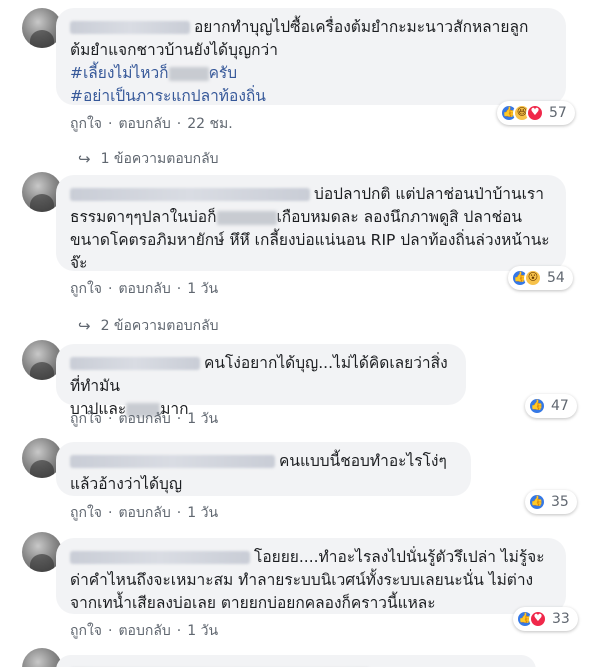 This screenshot has height=667, width=600. What do you see at coordinates (159, 326) in the screenshot?
I see `replies-count-label: 2 ข้อความตอบกลับ` at bounding box center [159, 326].